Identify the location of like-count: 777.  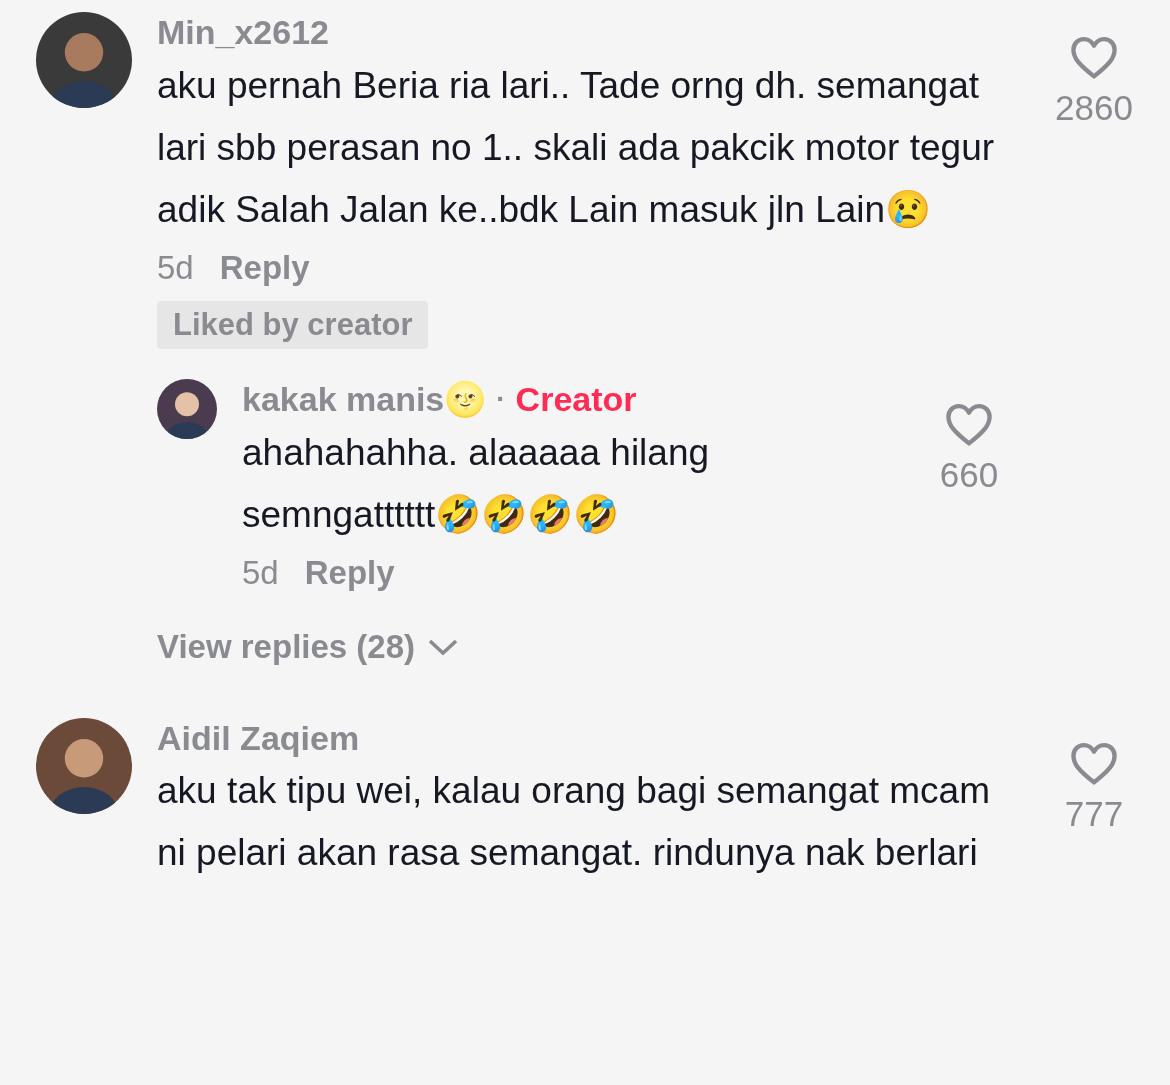
(1094, 813).